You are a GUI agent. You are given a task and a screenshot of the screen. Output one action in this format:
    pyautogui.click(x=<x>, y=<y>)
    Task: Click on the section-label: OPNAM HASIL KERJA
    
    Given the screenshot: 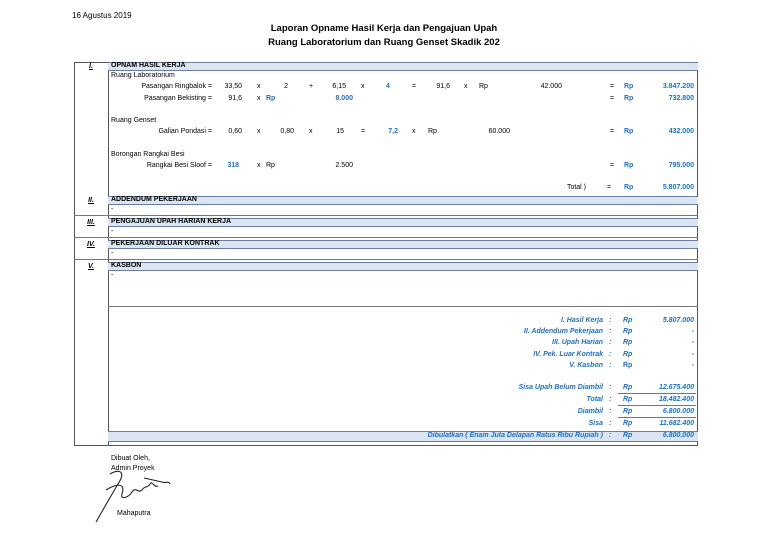 What is the action you would take?
    pyautogui.click(x=148, y=65)
    